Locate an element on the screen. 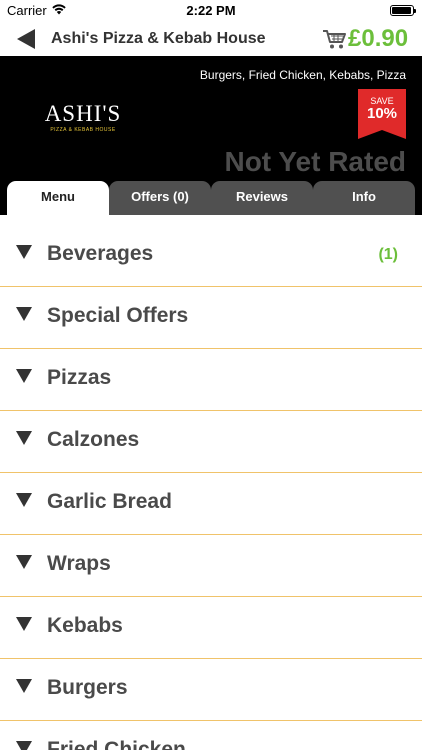  tab-menu: Menu is located at coordinates (58, 198).